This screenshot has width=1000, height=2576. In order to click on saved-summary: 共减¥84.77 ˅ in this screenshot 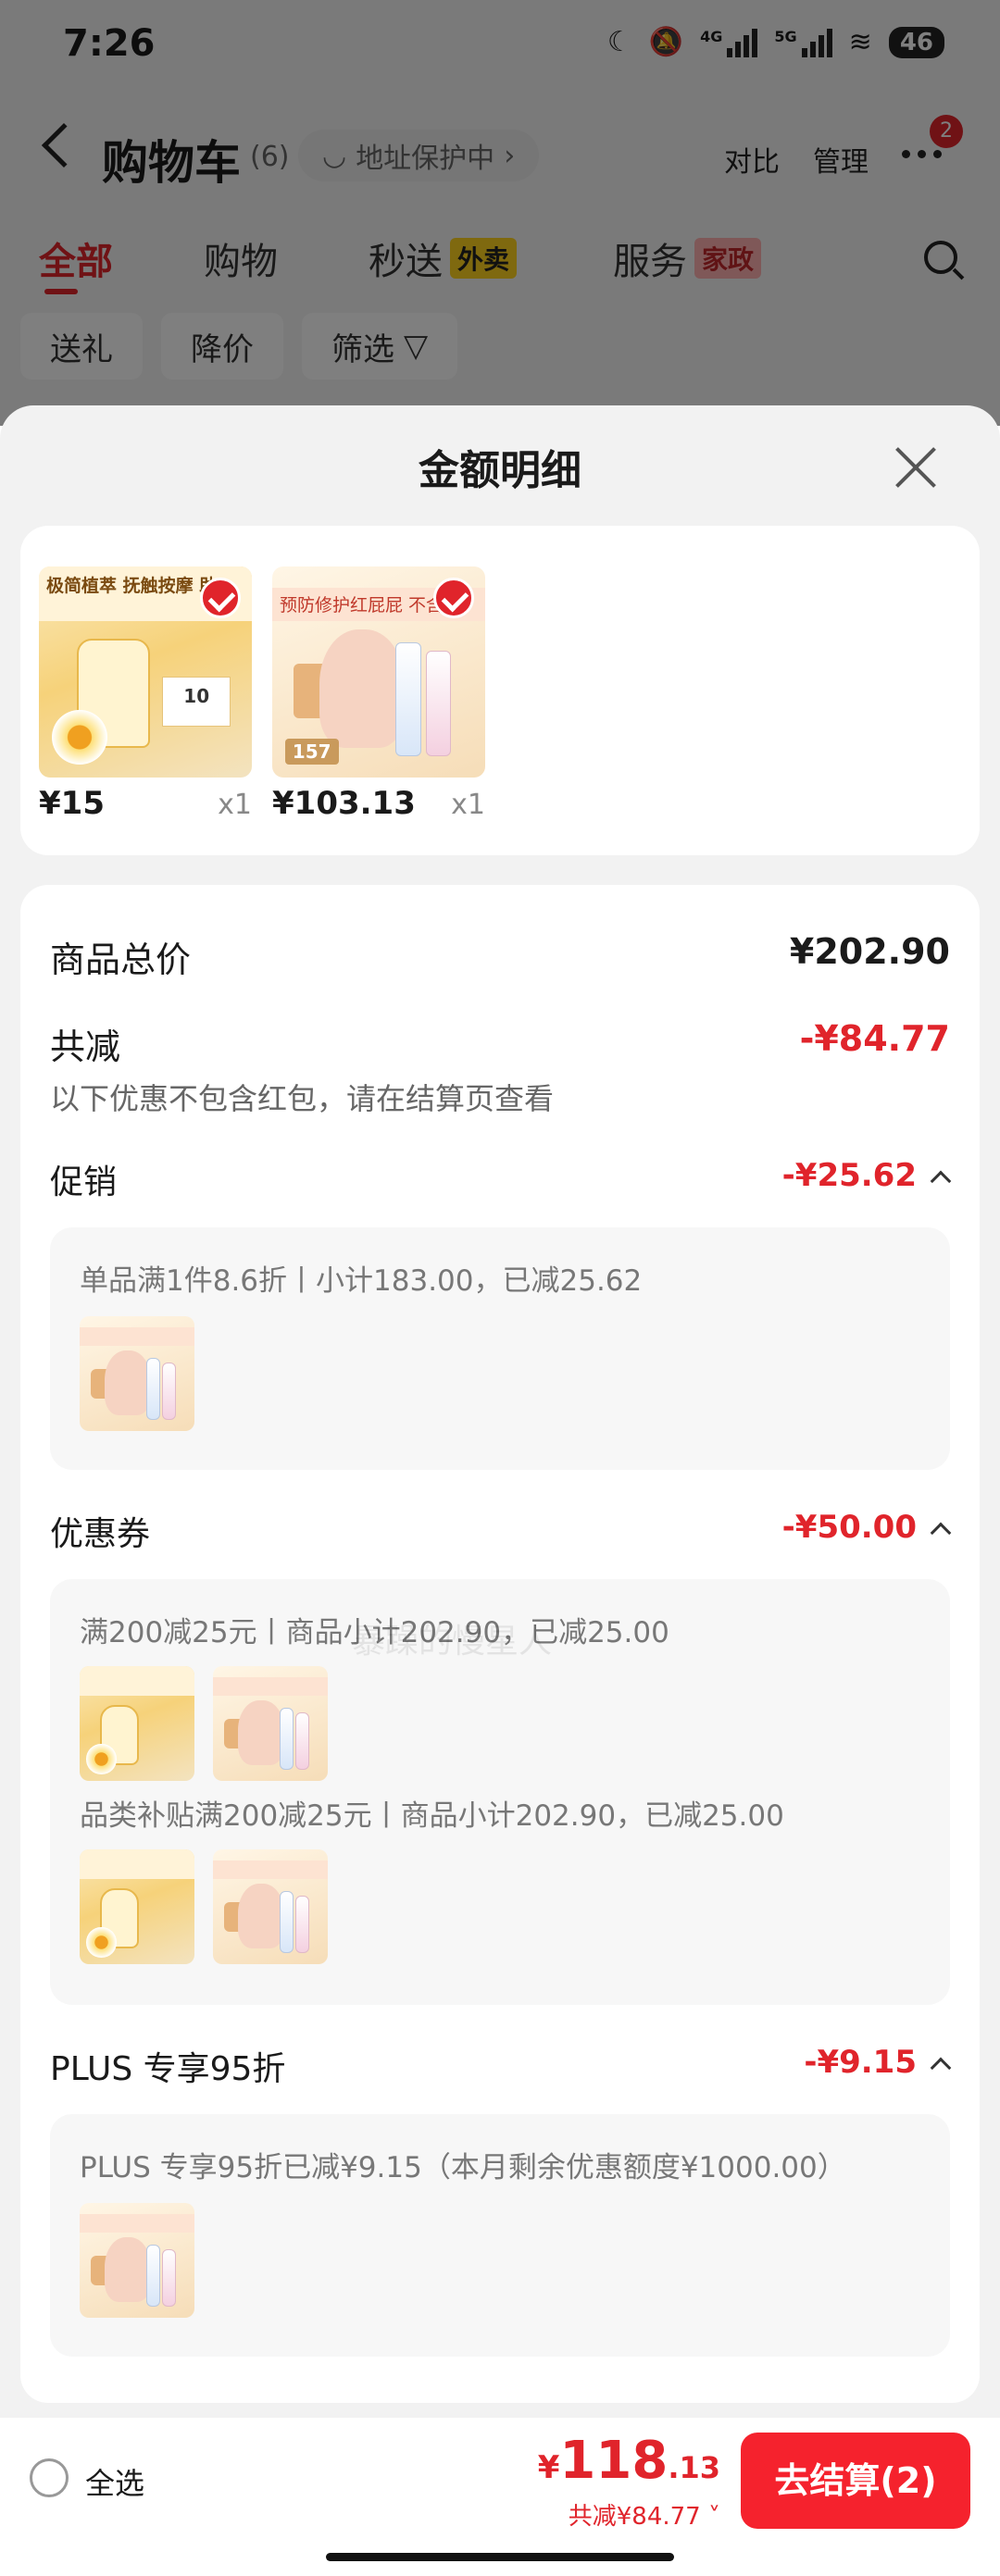, I will do `click(645, 2514)`.